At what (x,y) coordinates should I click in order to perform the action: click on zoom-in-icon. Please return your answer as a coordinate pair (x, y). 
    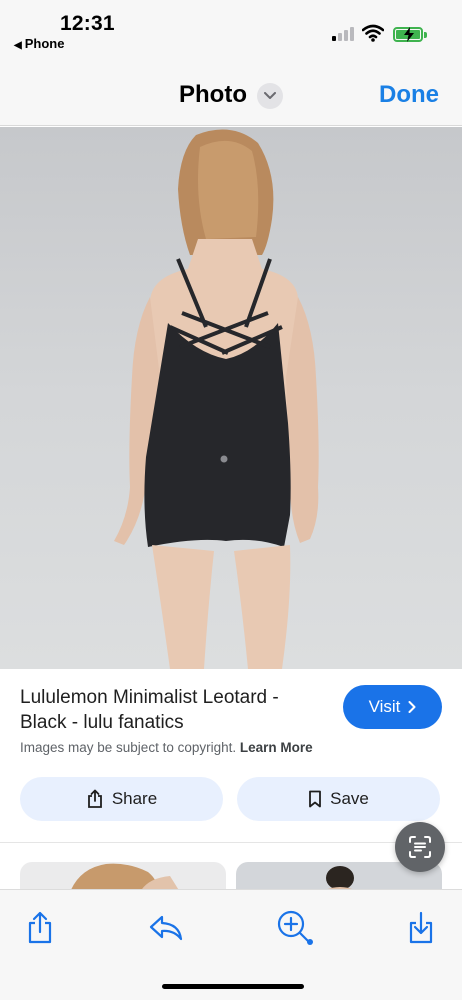
    Looking at the image, I should click on (295, 927).